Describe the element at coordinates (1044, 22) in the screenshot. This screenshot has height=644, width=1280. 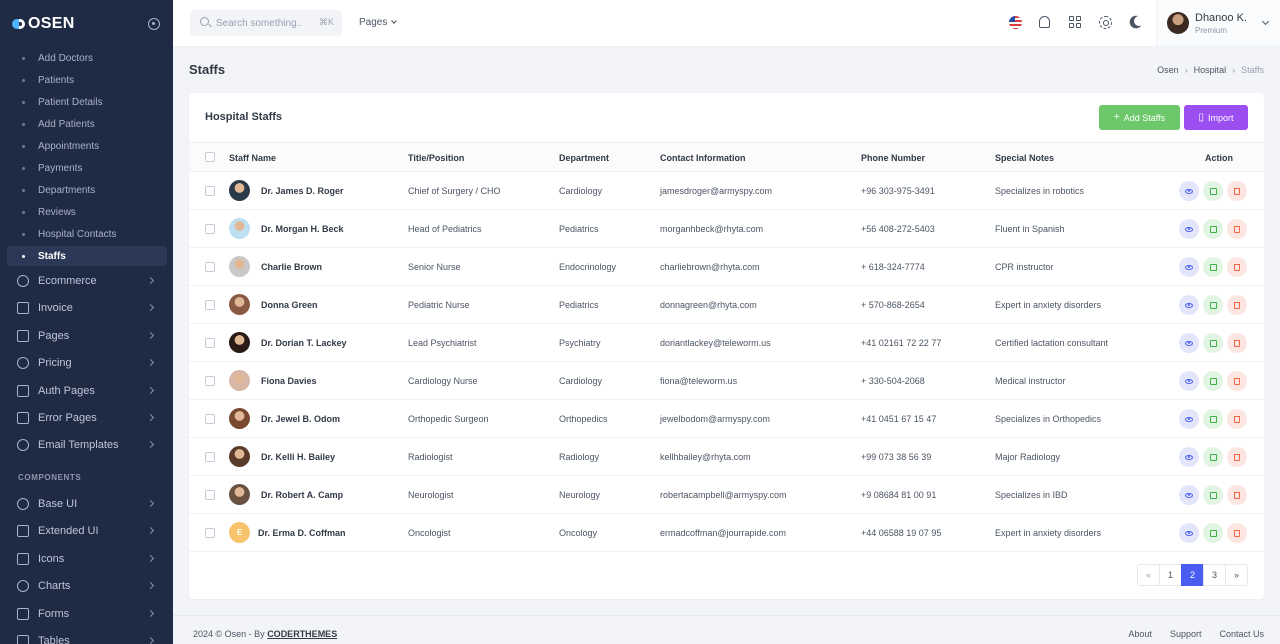
I see `bell-icon` at that location.